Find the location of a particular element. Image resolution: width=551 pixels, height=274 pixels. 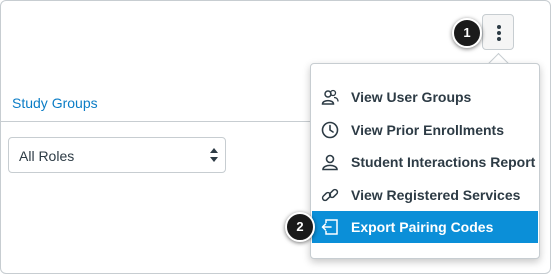

menu-item-view-prior-enrollments: View Prior Enrollments is located at coordinates (425, 130).